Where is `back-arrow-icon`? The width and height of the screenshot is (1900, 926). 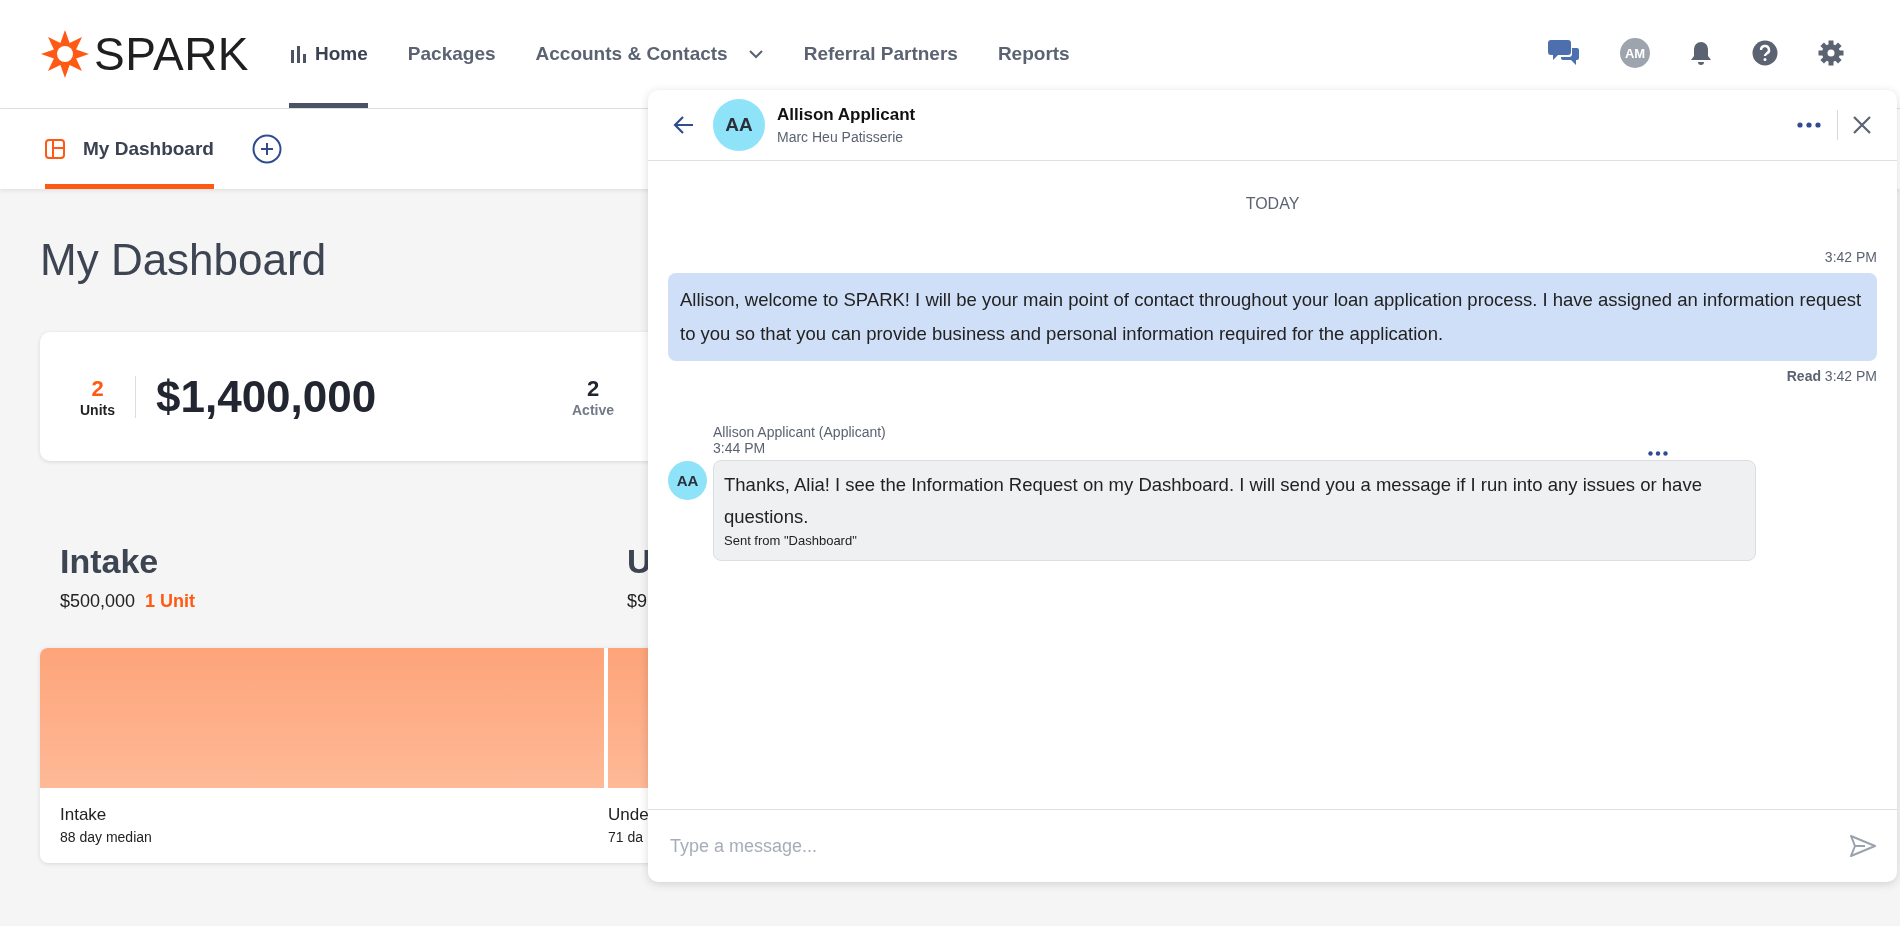
back-arrow-icon is located at coordinates (684, 125).